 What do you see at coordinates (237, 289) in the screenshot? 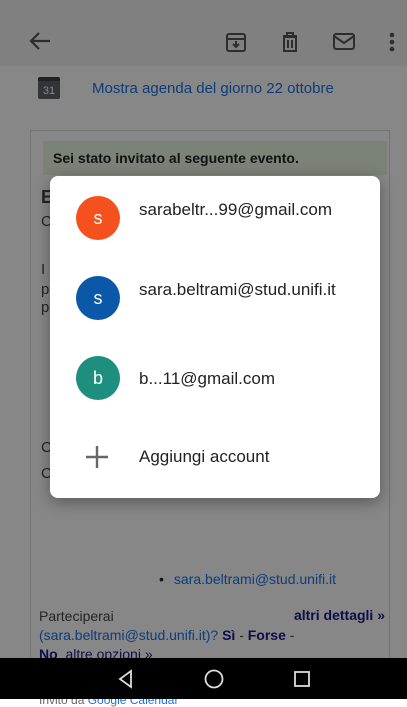
I see `account-email: sara.beltrami@stud.unifi.it` at bounding box center [237, 289].